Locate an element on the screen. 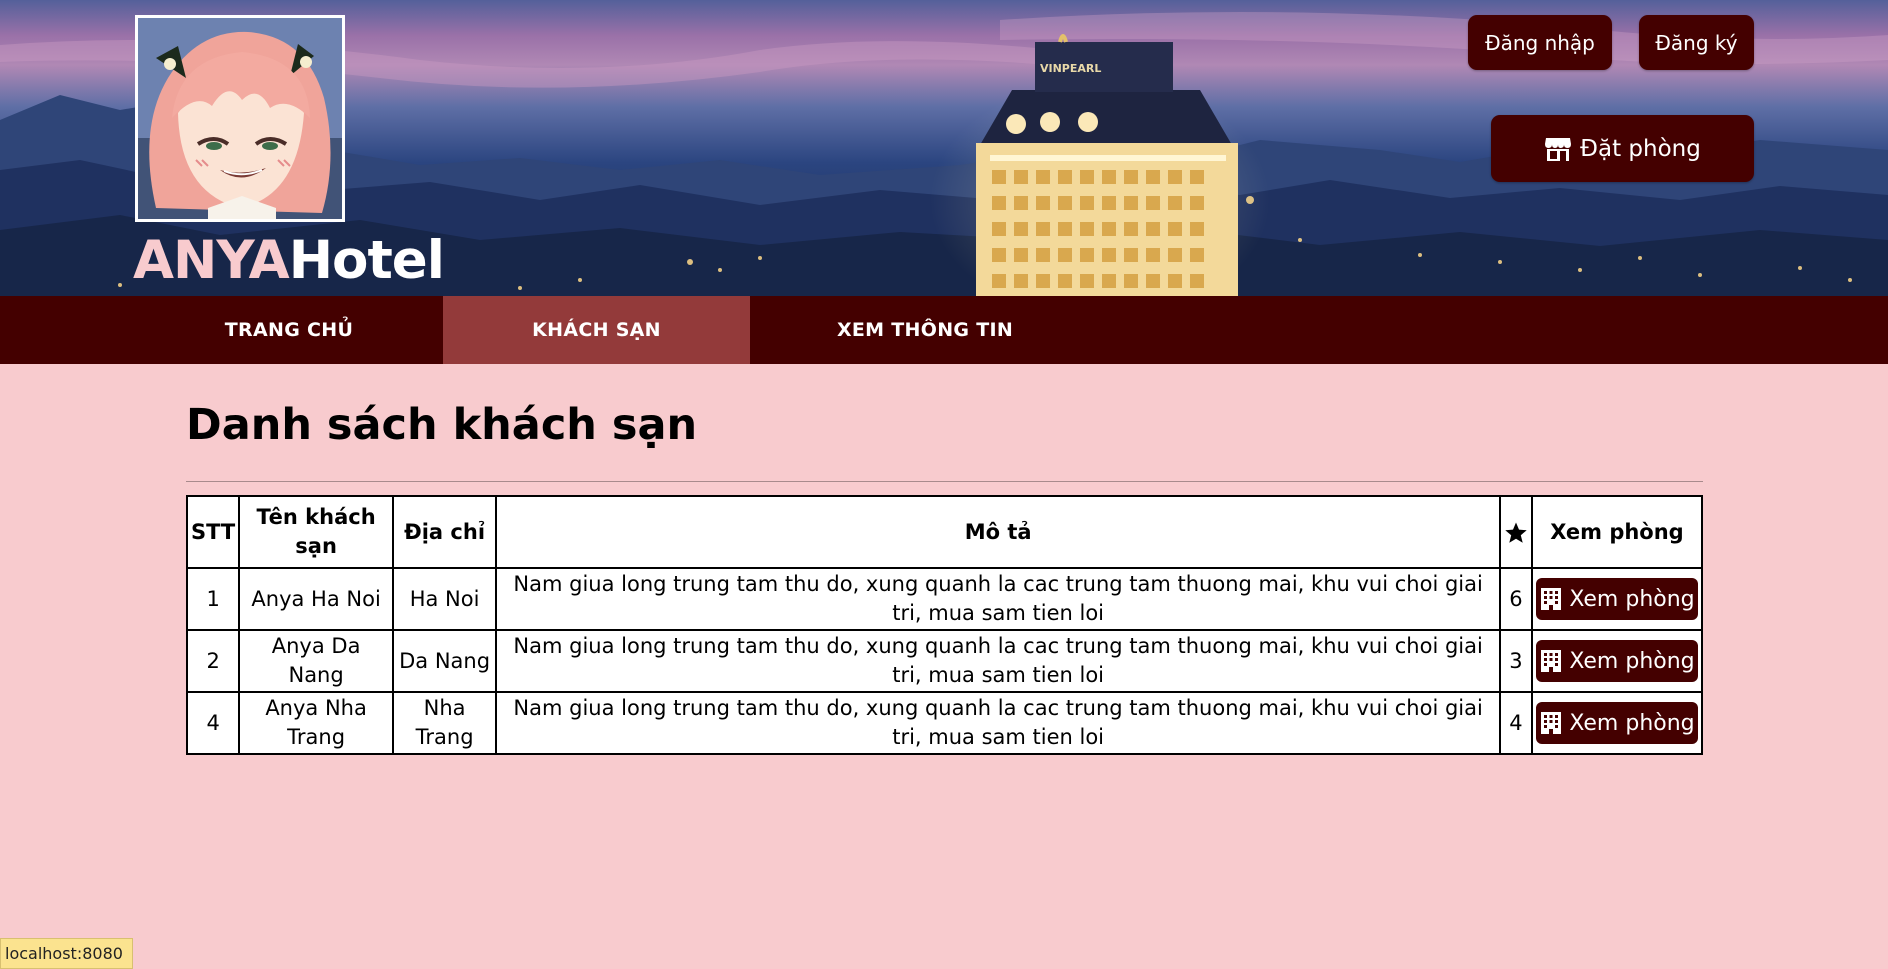  header-stt: STT is located at coordinates (213, 532).